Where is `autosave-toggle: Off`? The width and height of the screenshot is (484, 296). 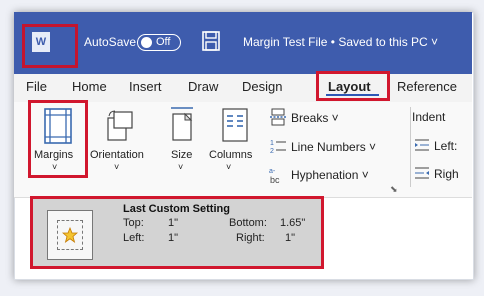
autosave-toggle: Off is located at coordinates (159, 42).